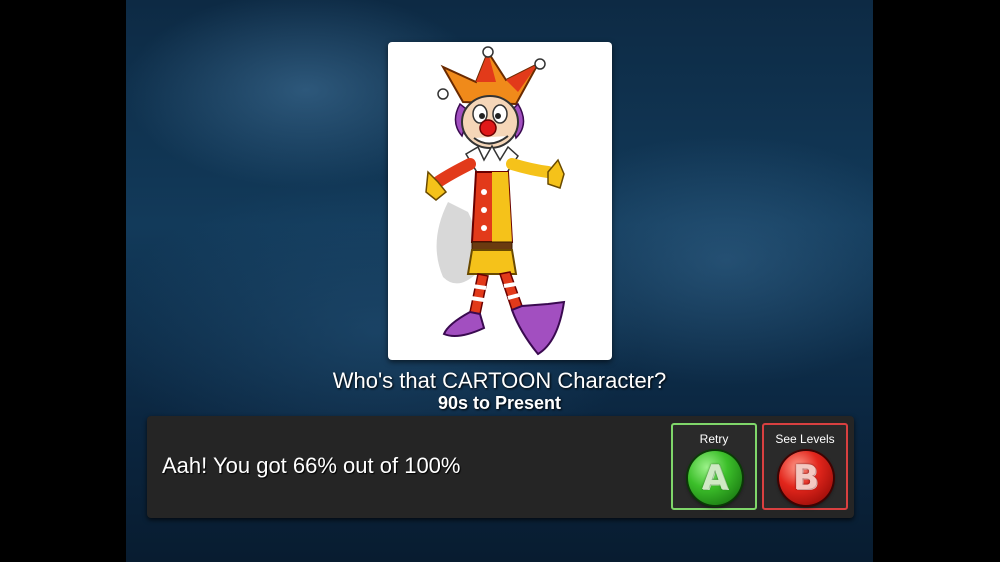 The width and height of the screenshot is (1000, 562). I want to click on b-button-icon: B, so click(806, 478).